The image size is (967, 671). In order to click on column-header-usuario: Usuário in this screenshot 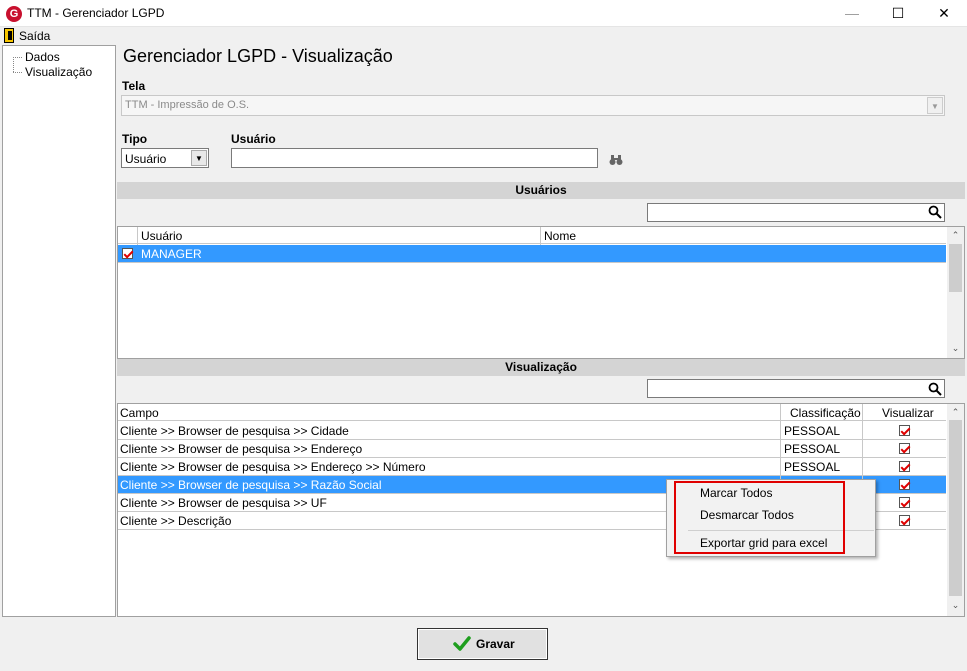, I will do `click(161, 236)`.